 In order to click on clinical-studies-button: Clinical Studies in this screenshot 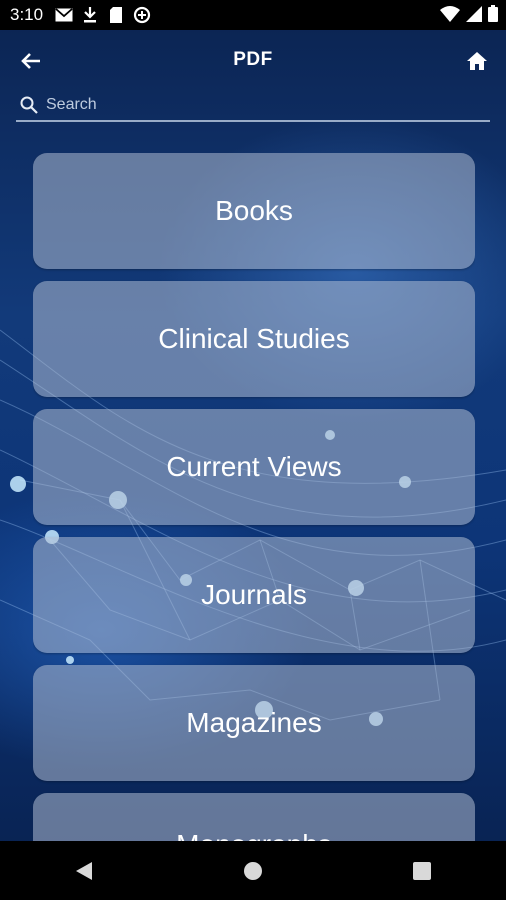, I will do `click(254, 339)`.